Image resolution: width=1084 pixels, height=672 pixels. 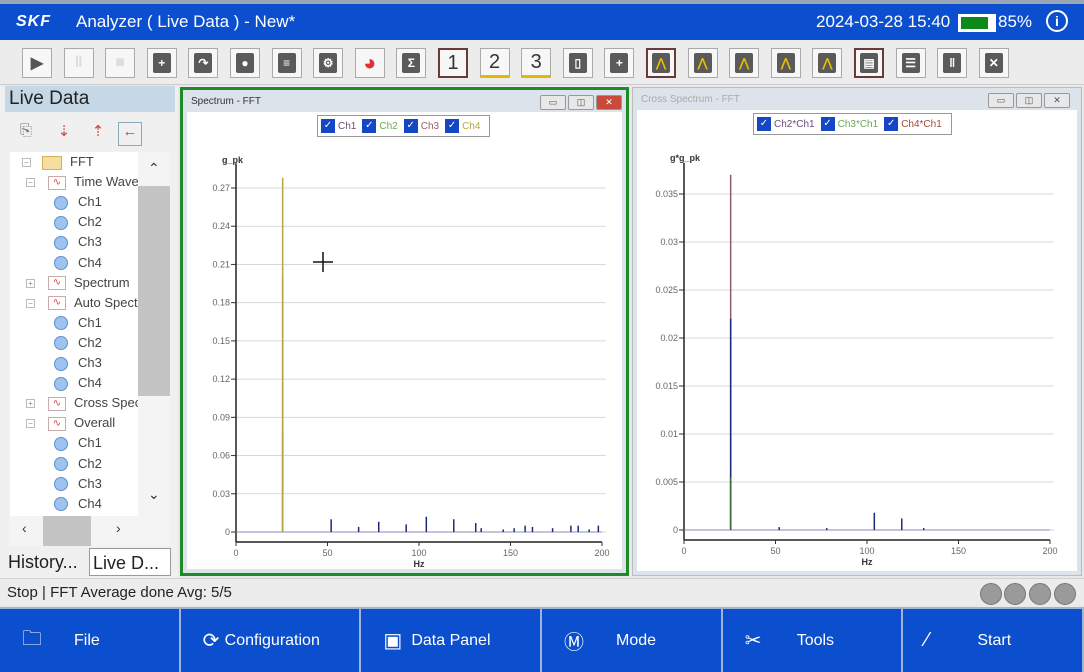 I want to click on sigma-button: Σ, so click(x=411, y=63).